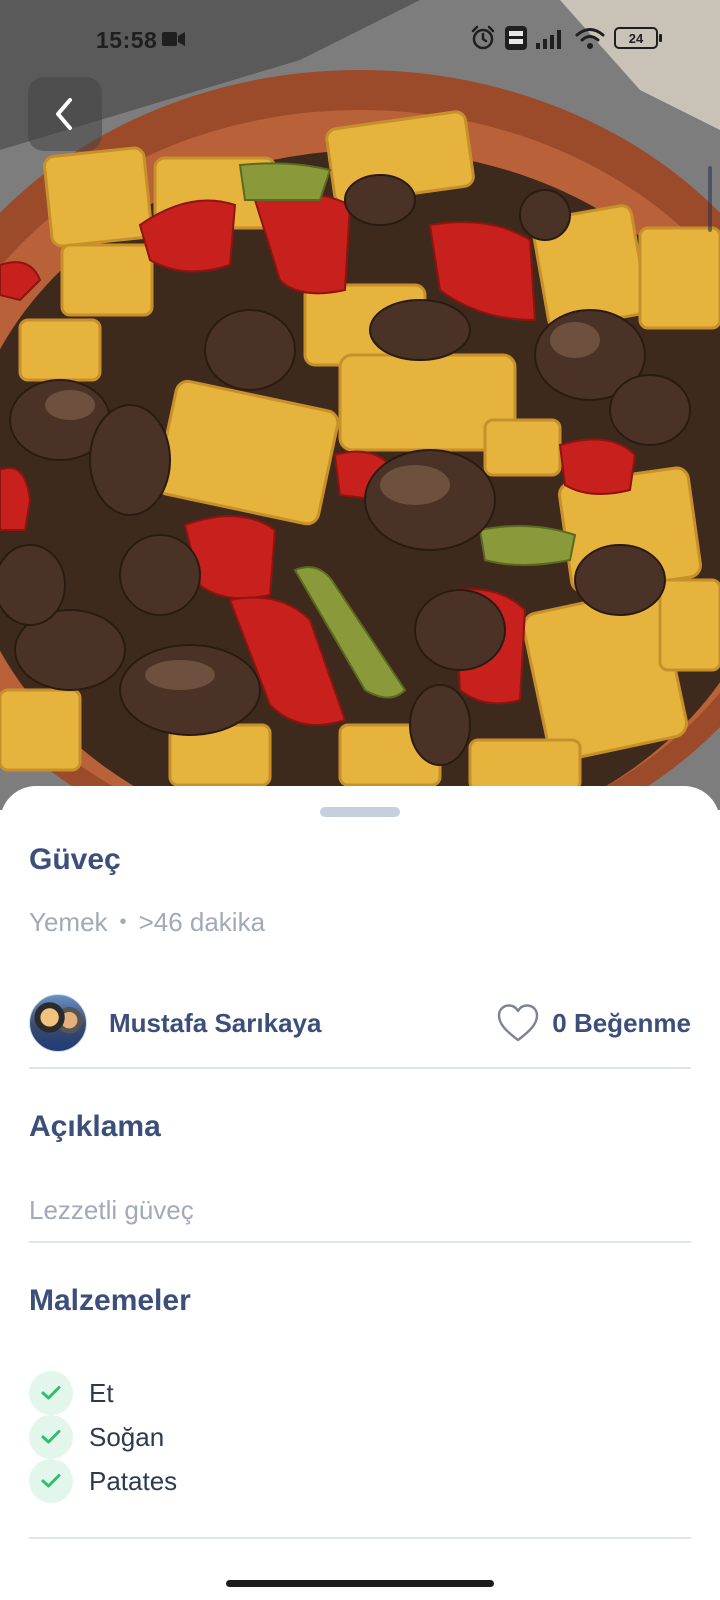 The width and height of the screenshot is (720, 1600). Describe the element at coordinates (710, 199) in the screenshot. I see `scrollbar` at that location.